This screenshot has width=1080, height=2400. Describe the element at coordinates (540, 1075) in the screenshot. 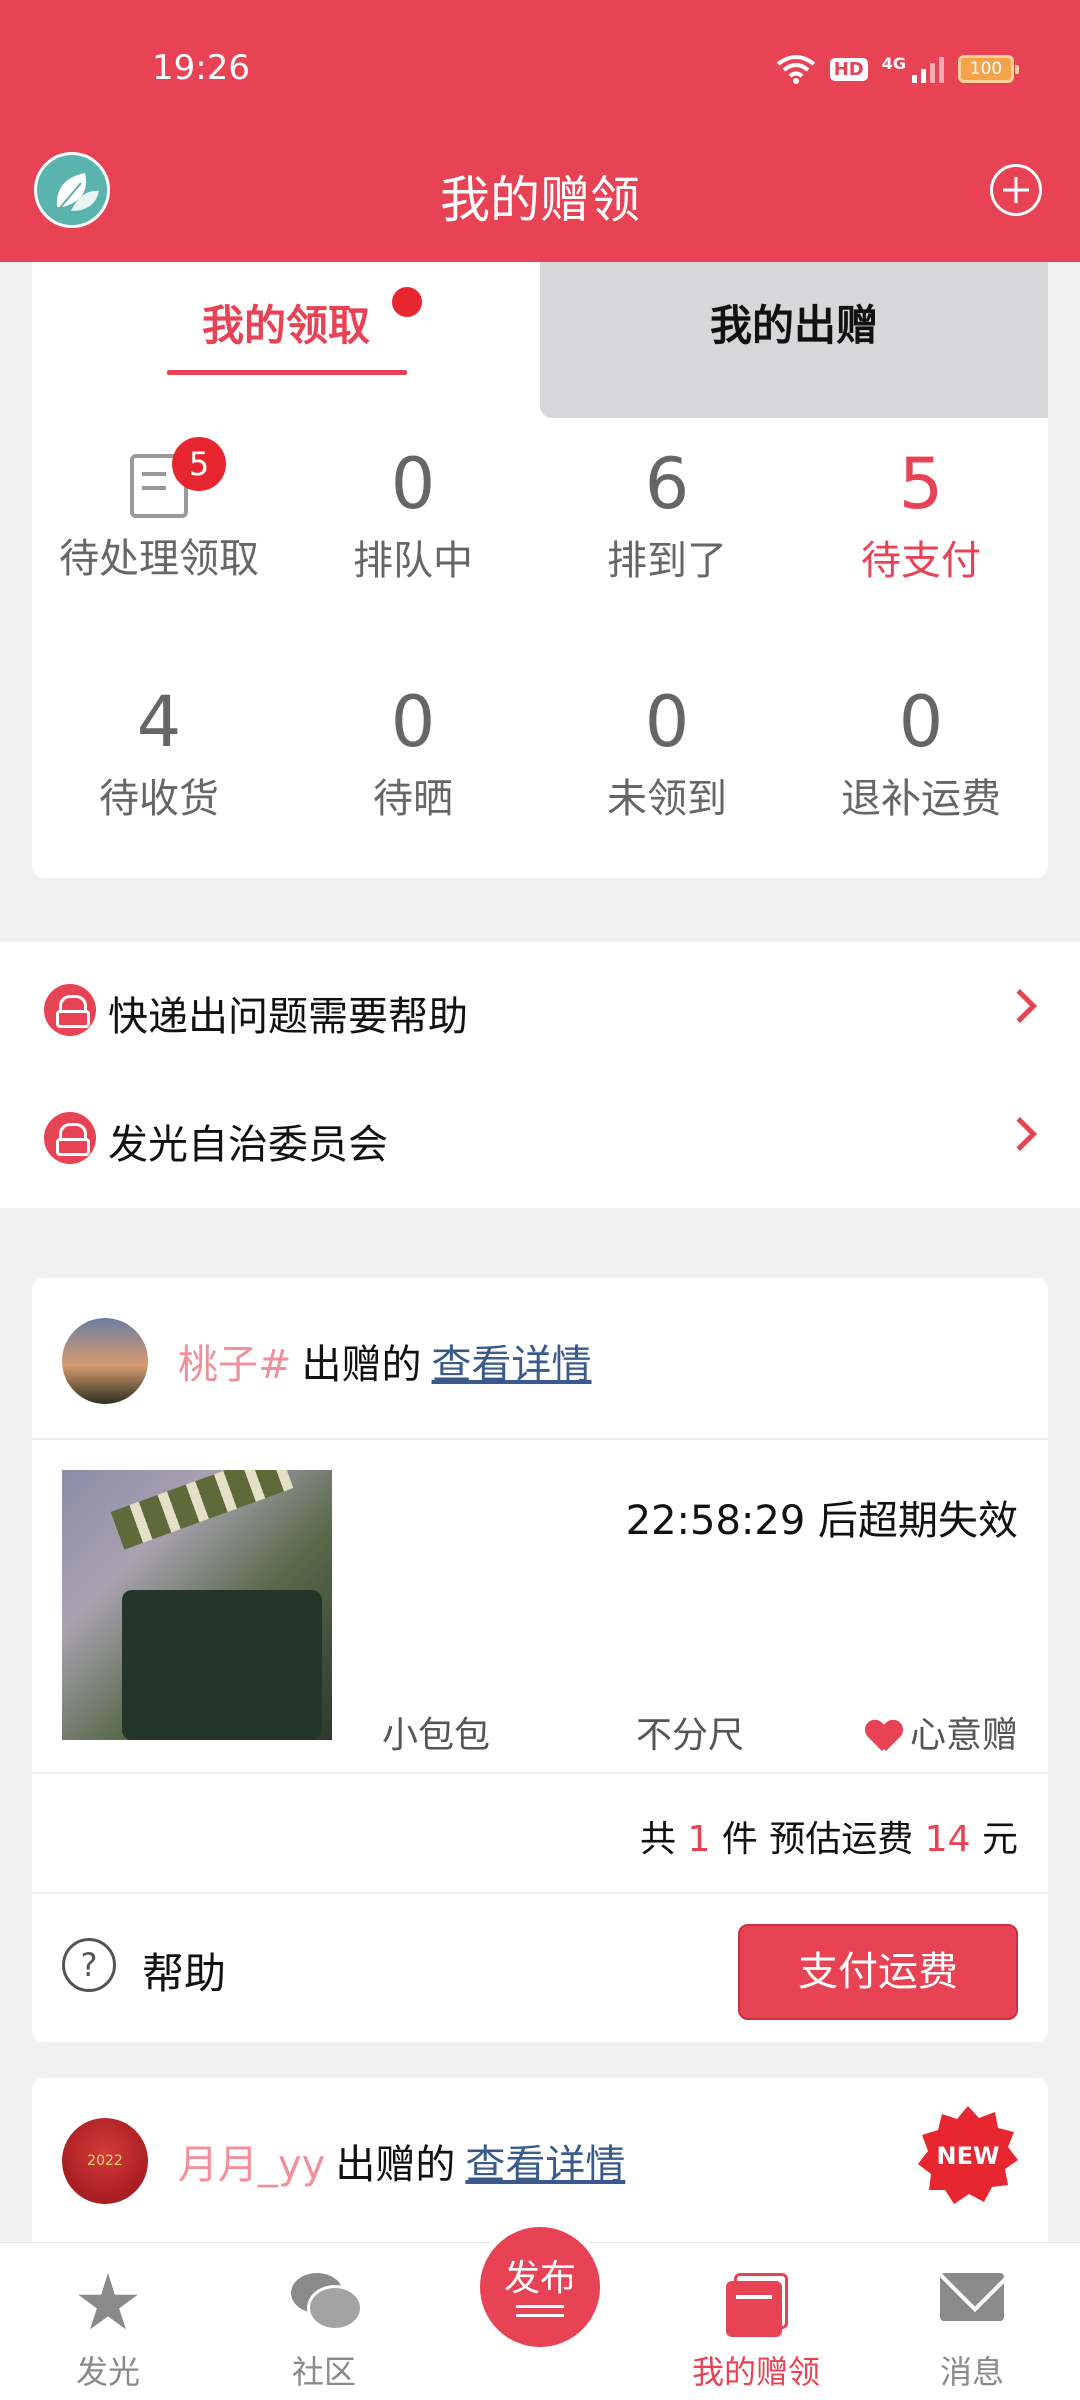

I see `help-links: 快递出问题需要帮助 发光自治委员会` at that location.